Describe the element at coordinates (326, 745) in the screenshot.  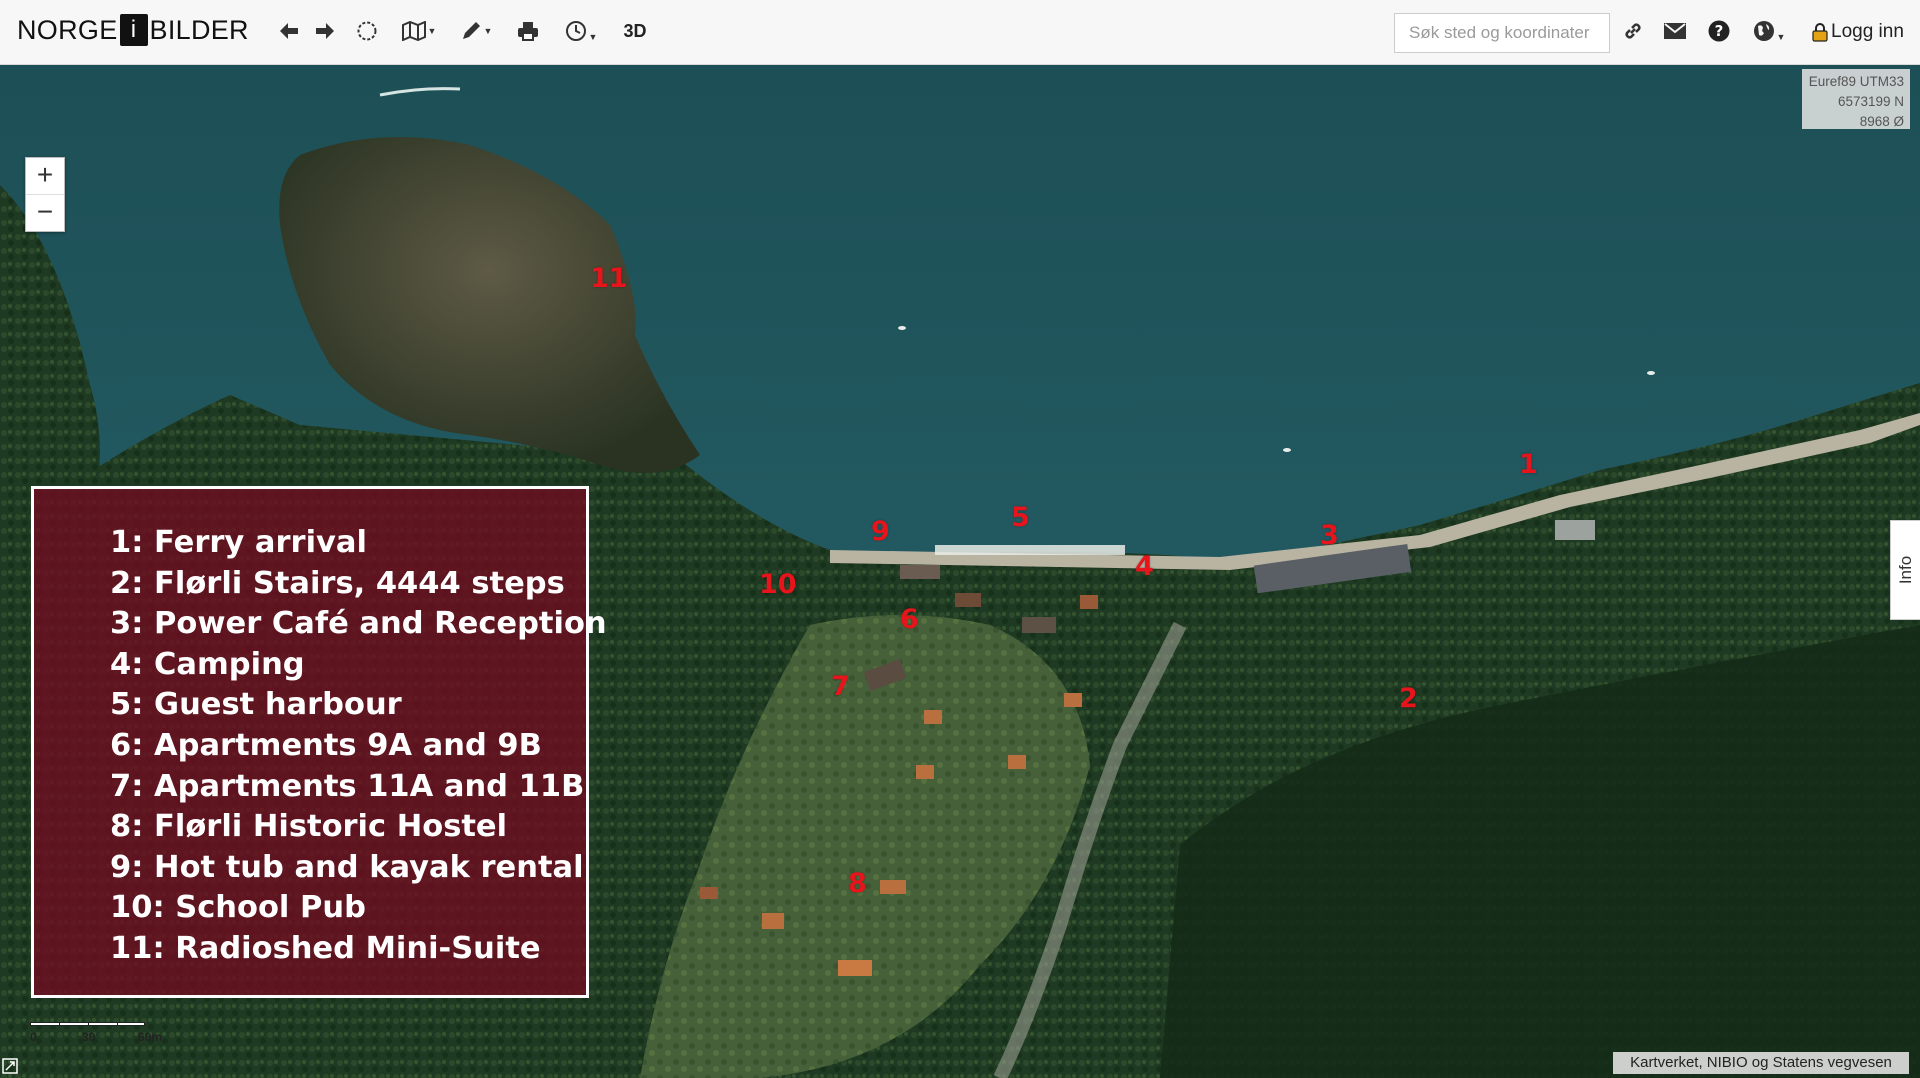
I see `legend-item: 6: Apartments 9A and 9B` at that location.